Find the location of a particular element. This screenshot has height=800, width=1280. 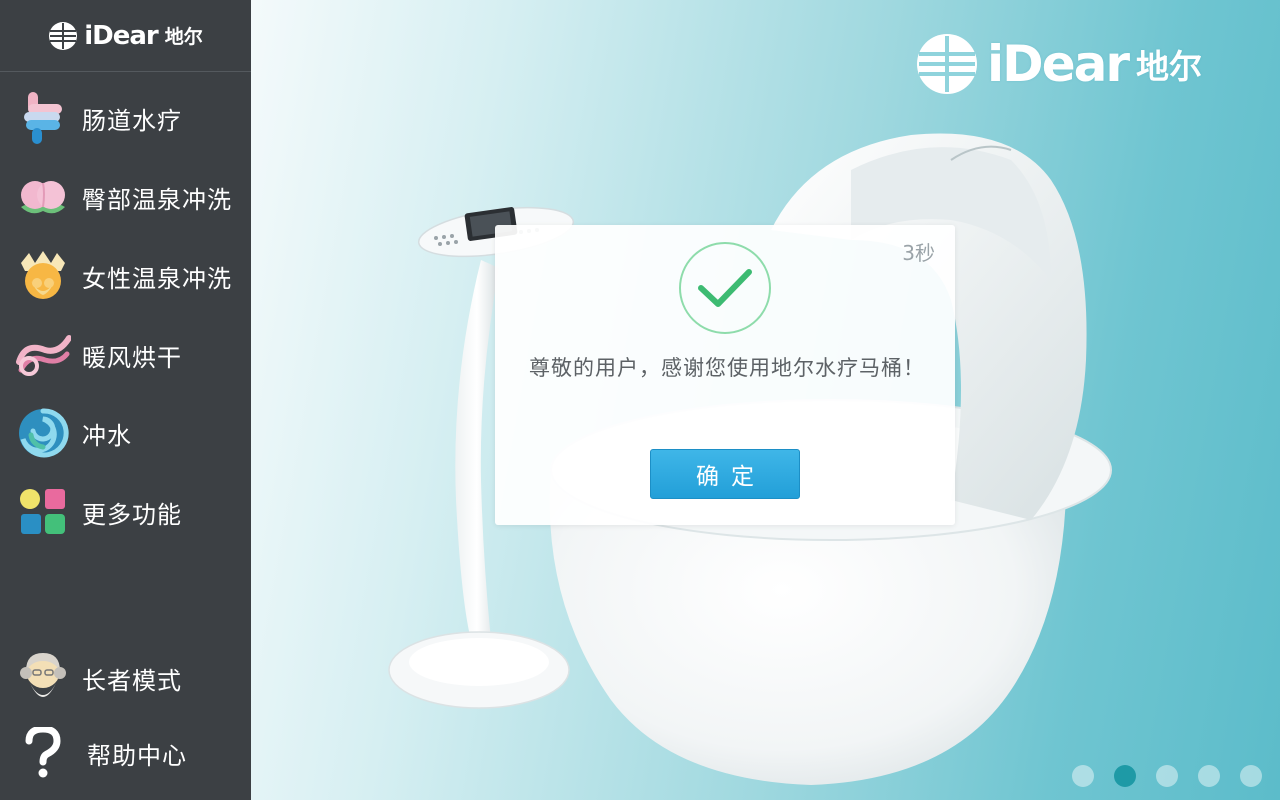

lotus-icon is located at coordinates (43, 276).